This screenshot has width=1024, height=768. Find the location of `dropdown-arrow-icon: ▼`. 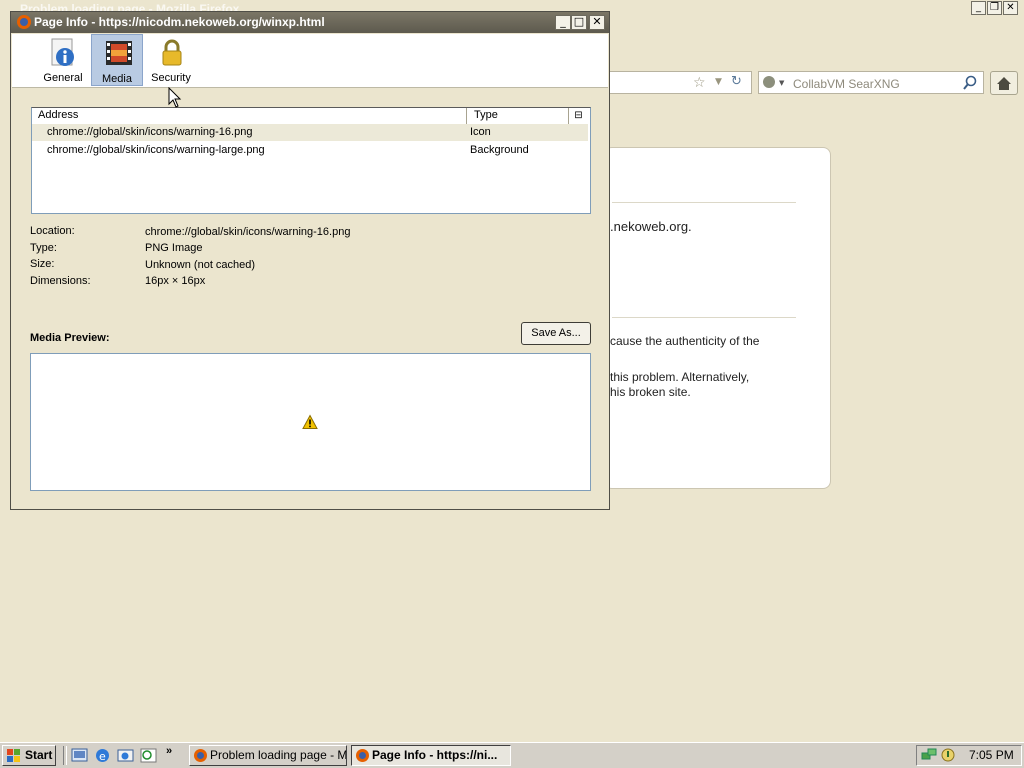

dropdown-arrow-icon: ▼ is located at coordinates (718, 82).